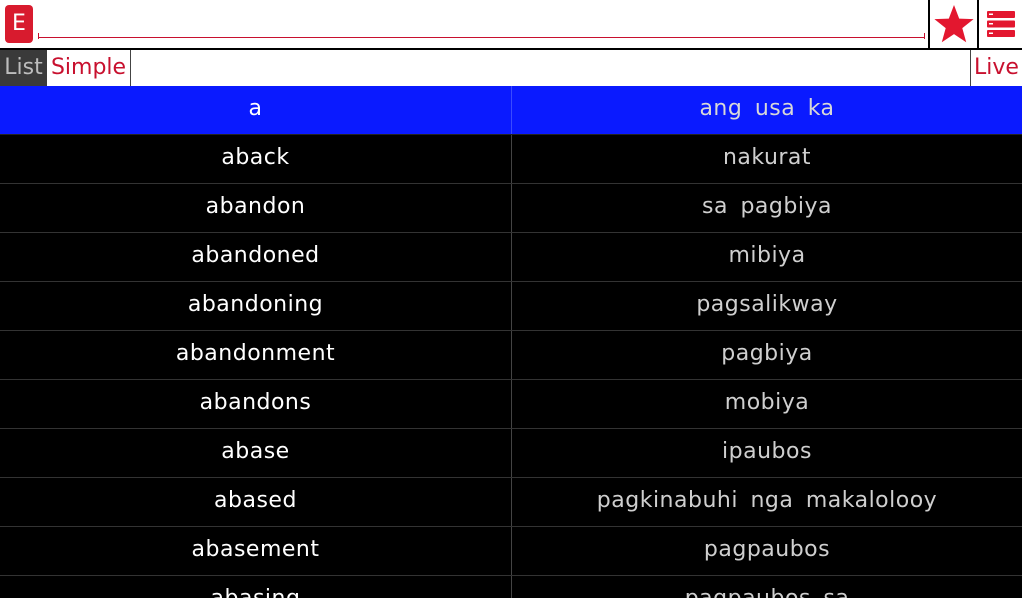  What do you see at coordinates (767, 500) in the screenshot?
I see `word-translation: pagkinabuhi nga makalolooy` at bounding box center [767, 500].